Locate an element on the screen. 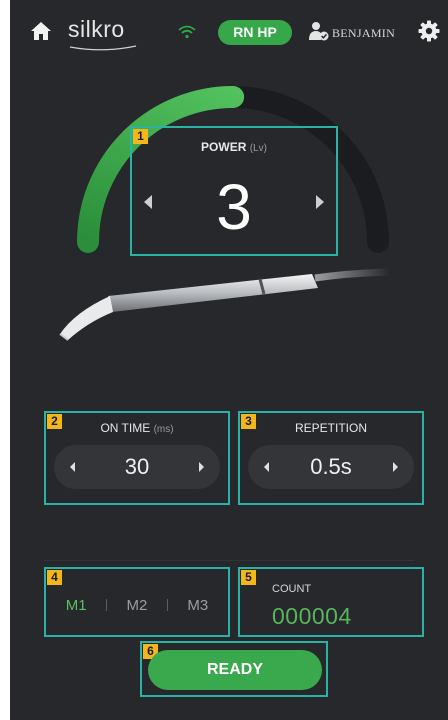 The image size is (448, 720). shot-counter: COUNT 000004 is located at coordinates (331, 602).